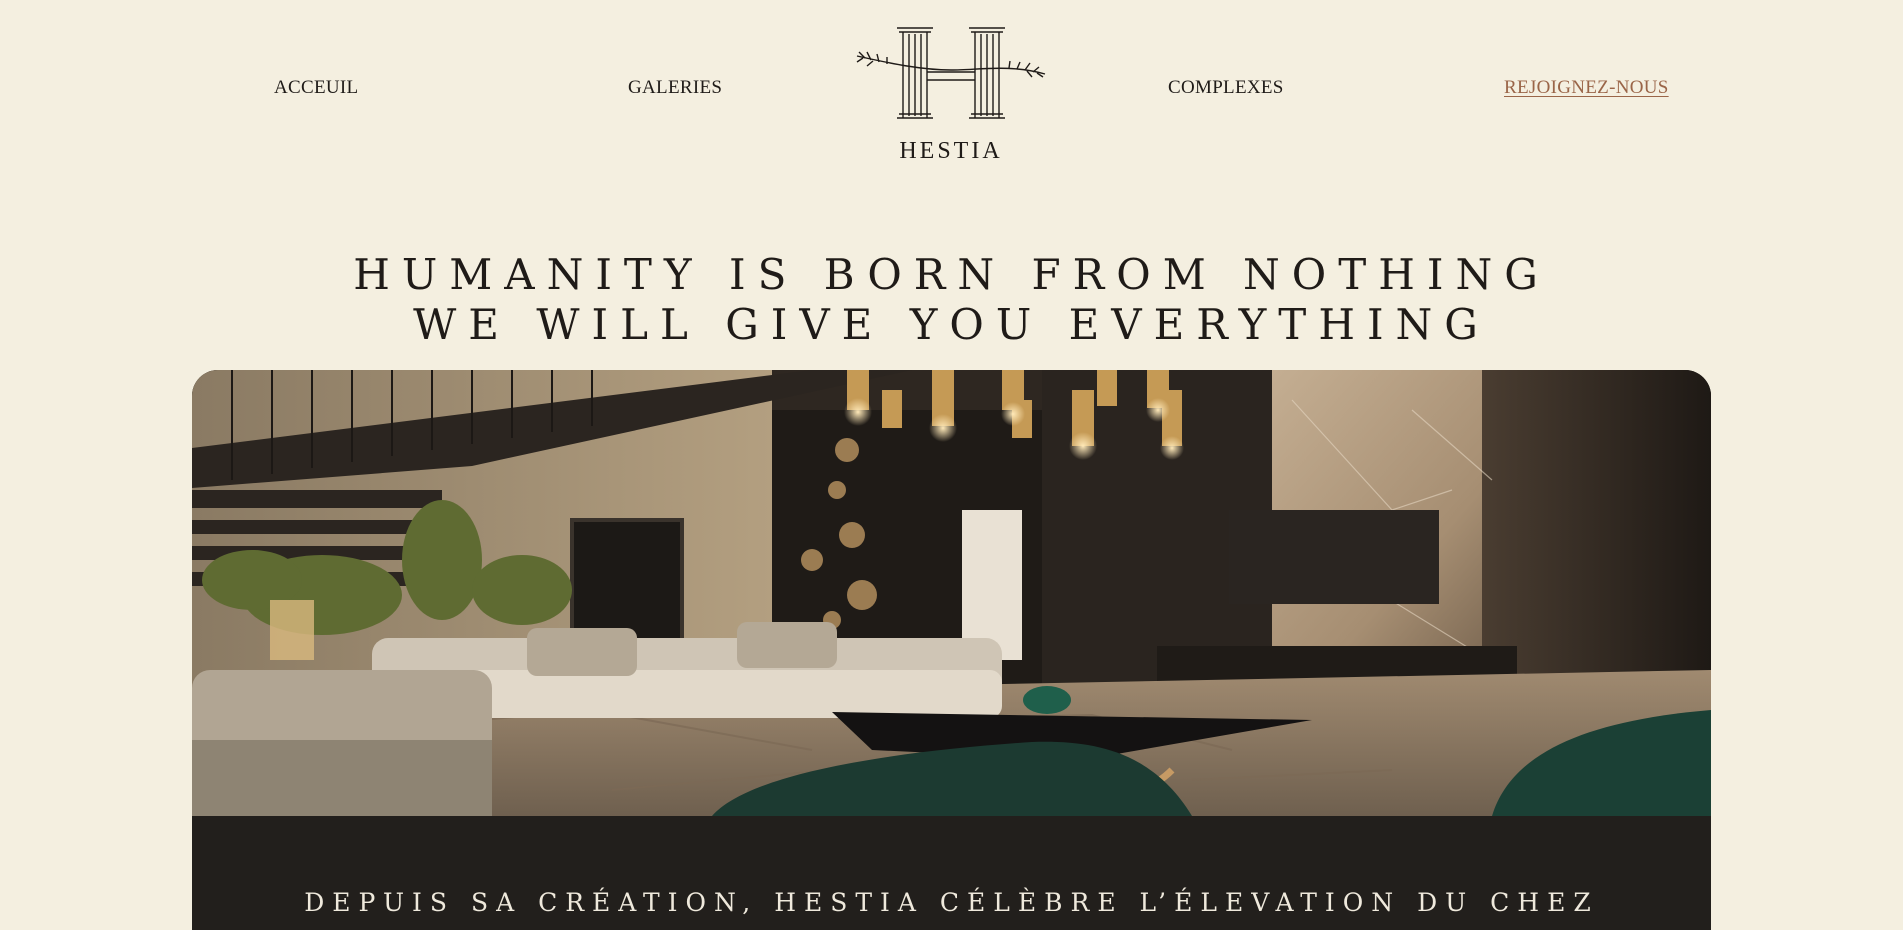 The image size is (1903, 930). What do you see at coordinates (951, 324) in the screenshot?
I see `hero-title-line-2: WE WILL GIVE YOU EVERYTHING` at bounding box center [951, 324].